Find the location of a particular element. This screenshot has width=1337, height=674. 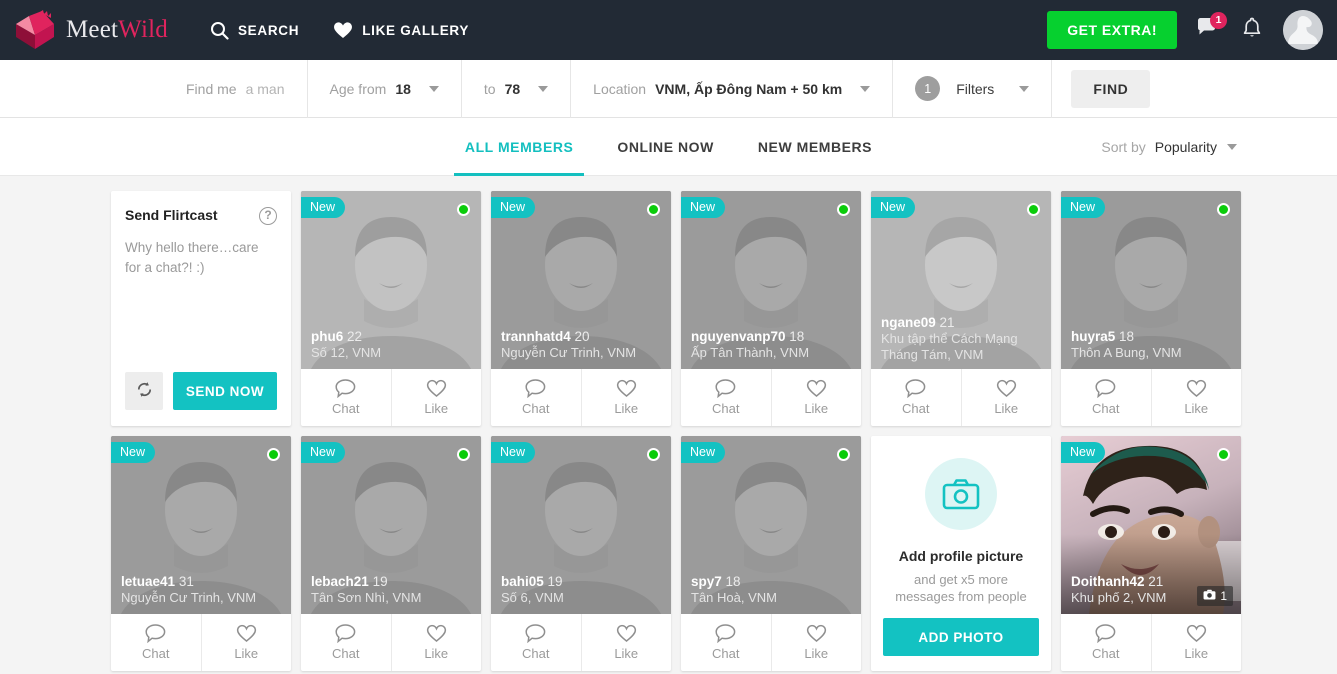

messages-badge: 1 is located at coordinates (1218, 20).